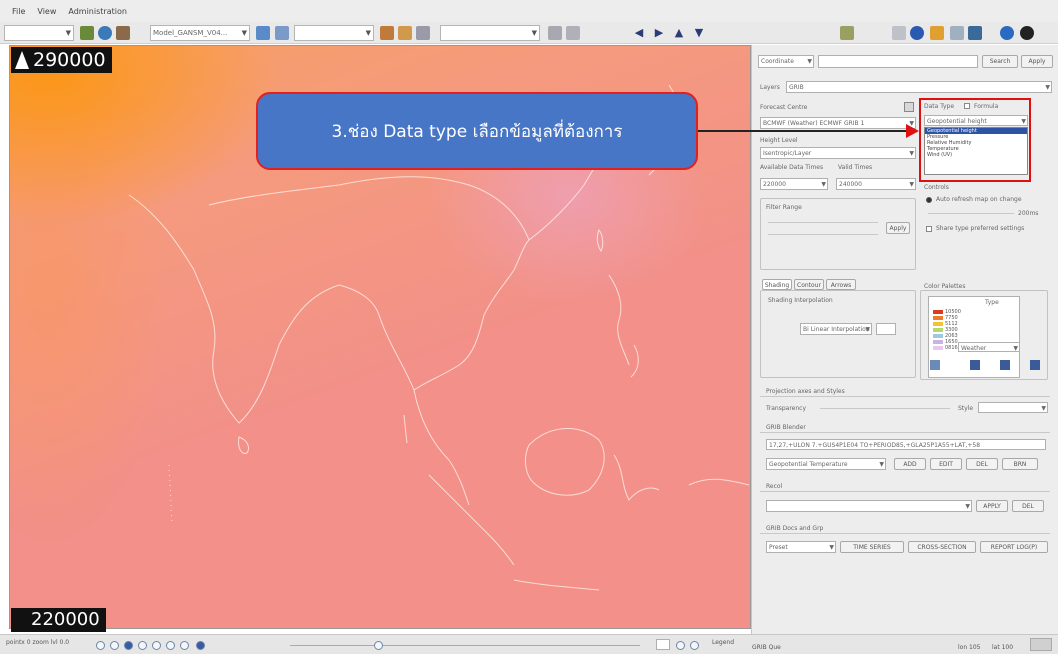  I want to click on status-circle-1-icon, so click(680, 645).